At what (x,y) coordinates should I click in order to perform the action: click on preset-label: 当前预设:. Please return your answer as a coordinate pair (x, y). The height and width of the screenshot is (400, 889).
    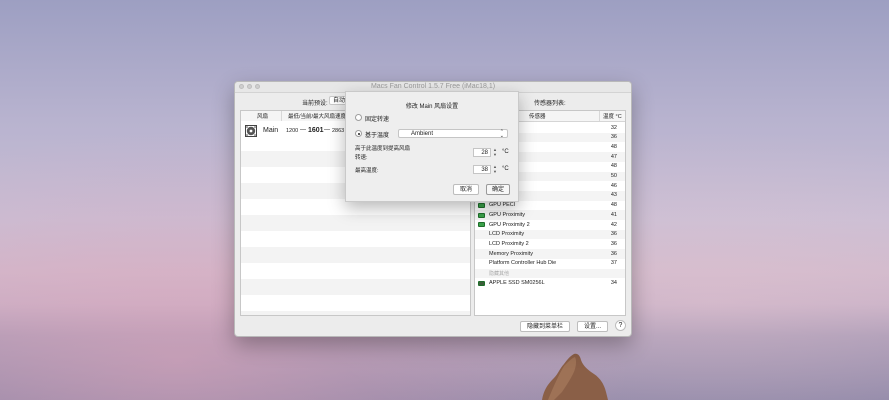
    Looking at the image, I should click on (315, 104).